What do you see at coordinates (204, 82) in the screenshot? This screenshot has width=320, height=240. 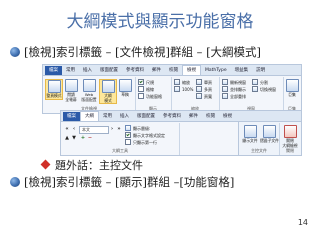 I see `zoom-button-2: 單頁` at bounding box center [204, 82].